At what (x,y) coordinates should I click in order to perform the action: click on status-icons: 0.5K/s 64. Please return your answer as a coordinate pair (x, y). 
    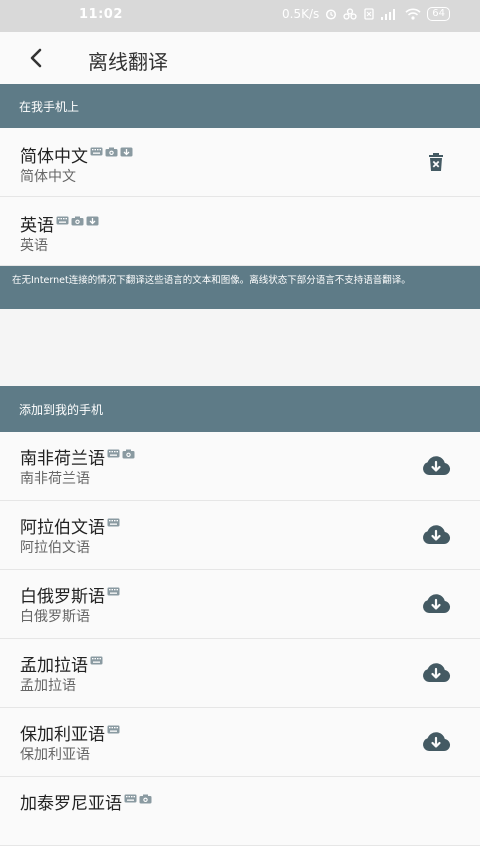
    Looking at the image, I should click on (366, 14).